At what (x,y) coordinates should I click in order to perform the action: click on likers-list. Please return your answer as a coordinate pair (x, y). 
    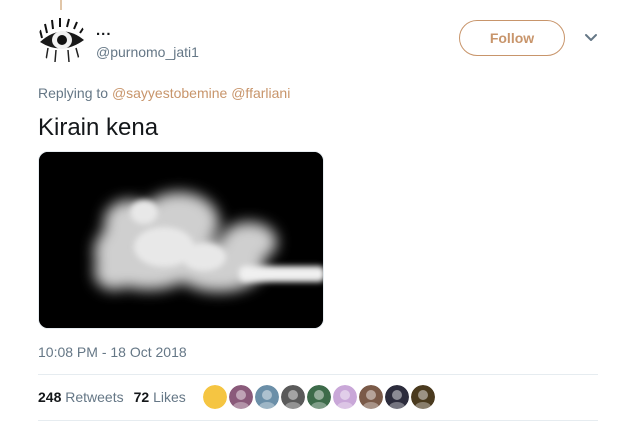
    Looking at the image, I should click on (319, 397).